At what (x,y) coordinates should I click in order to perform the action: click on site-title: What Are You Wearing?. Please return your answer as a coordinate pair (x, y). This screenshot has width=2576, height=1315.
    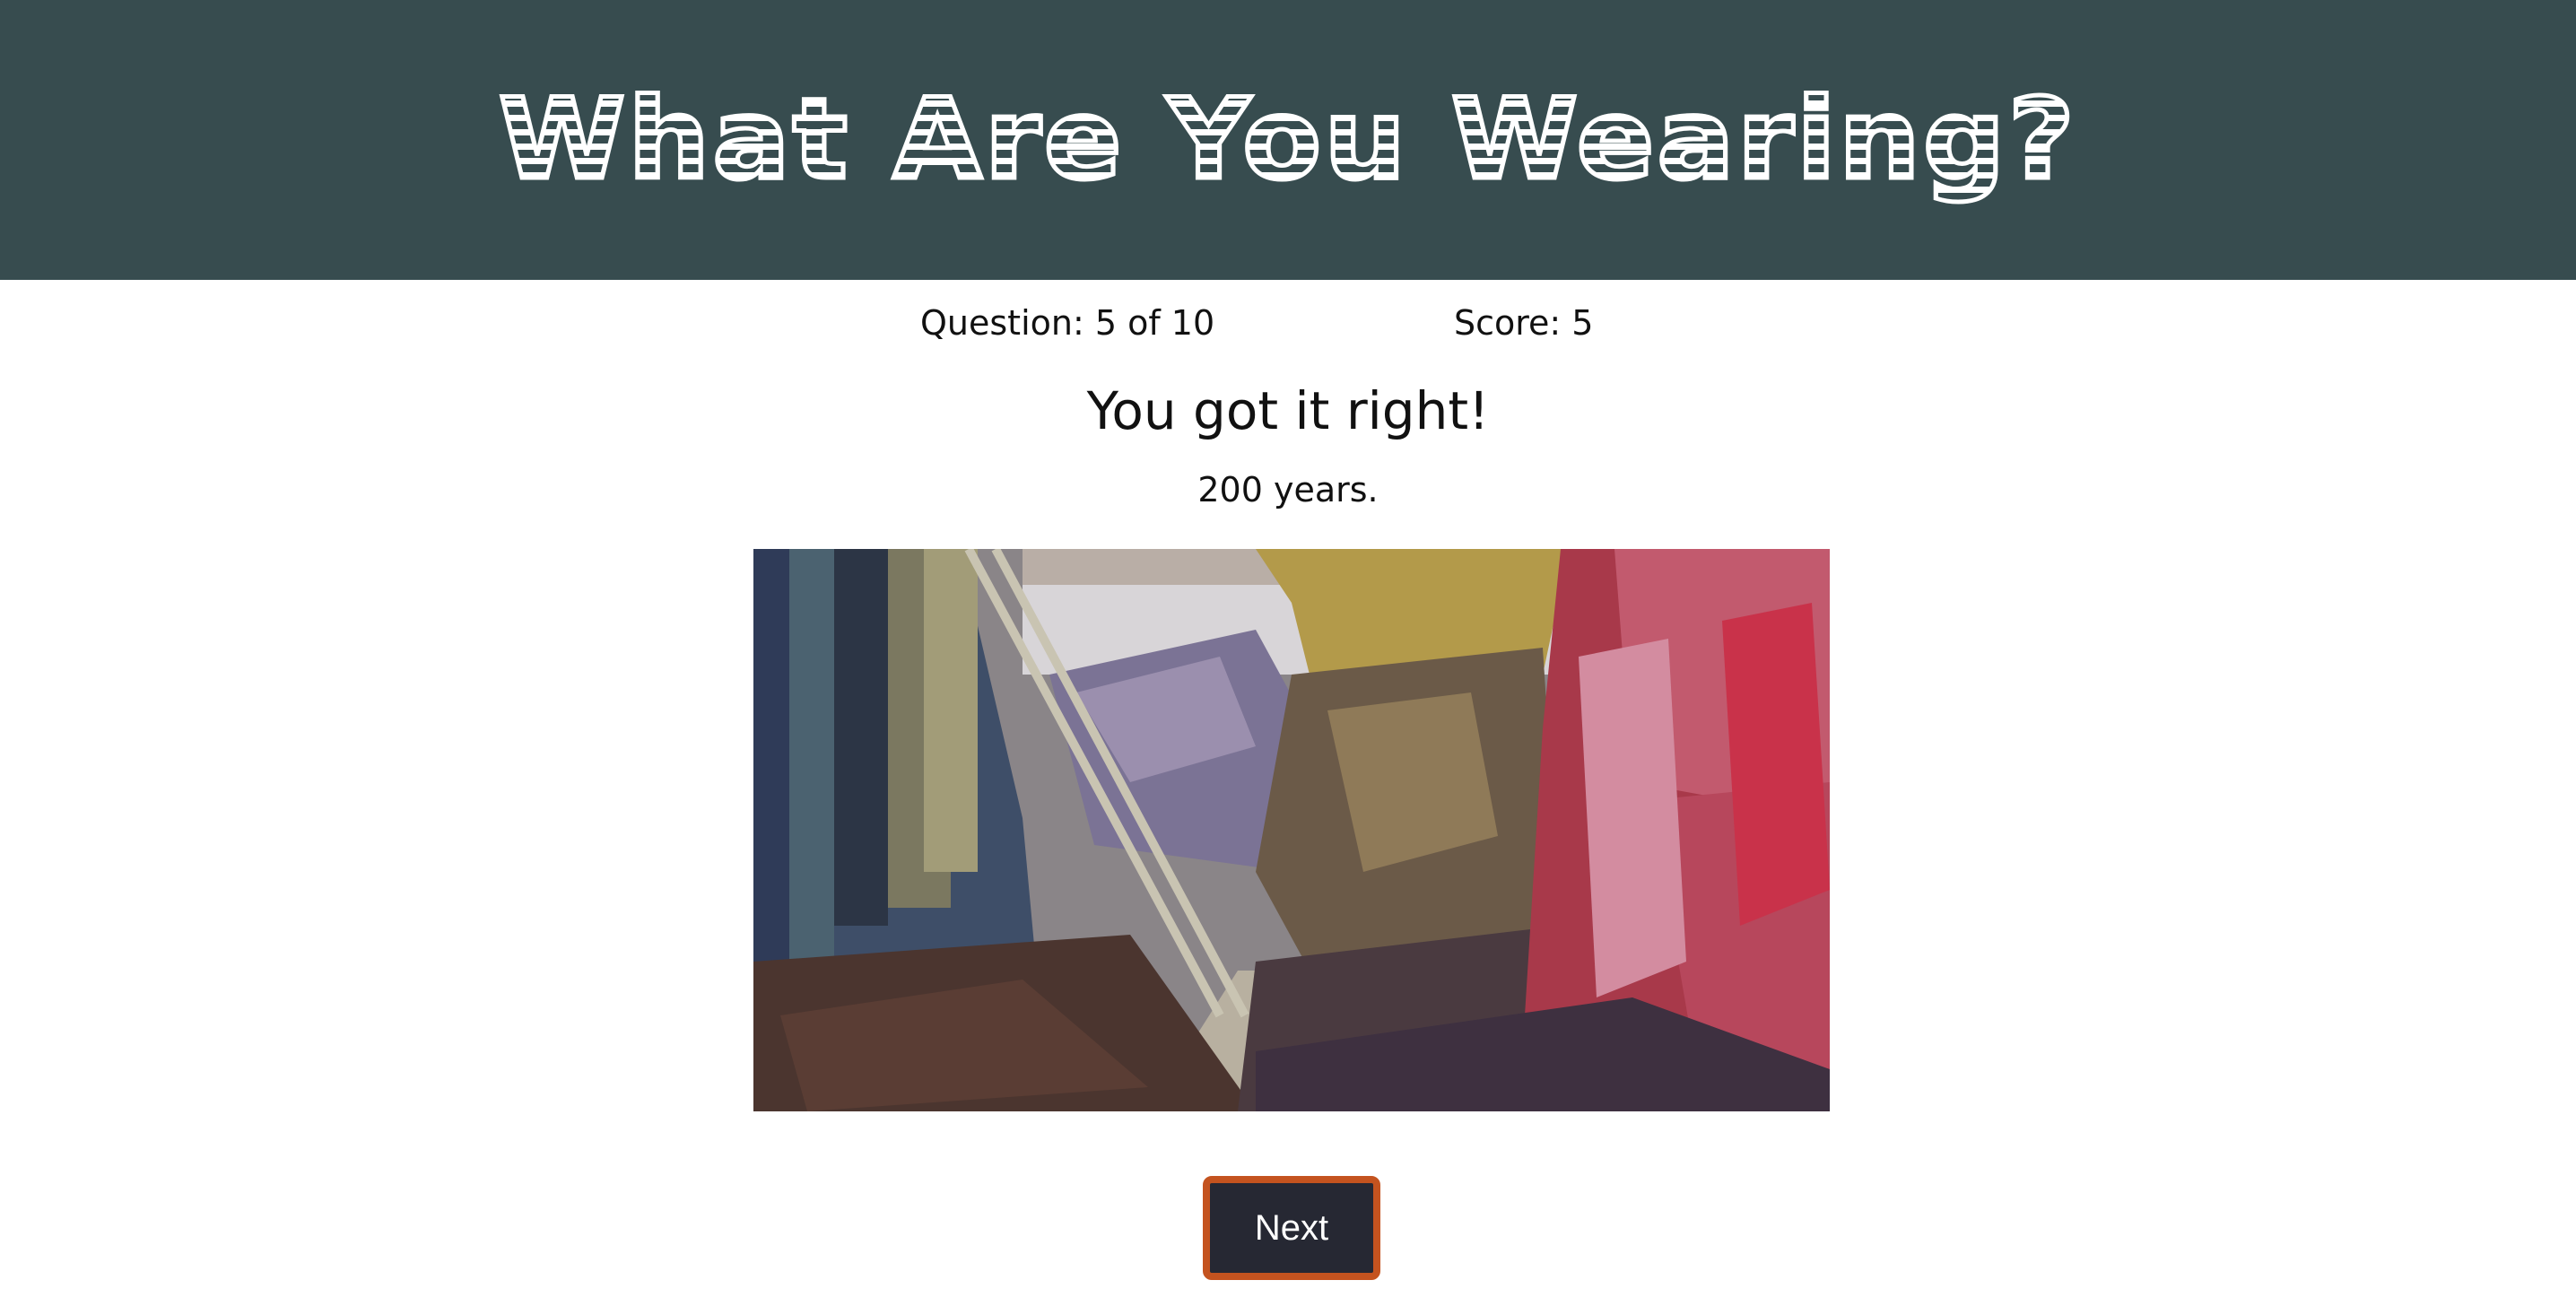
    Looking at the image, I should click on (1287, 140).